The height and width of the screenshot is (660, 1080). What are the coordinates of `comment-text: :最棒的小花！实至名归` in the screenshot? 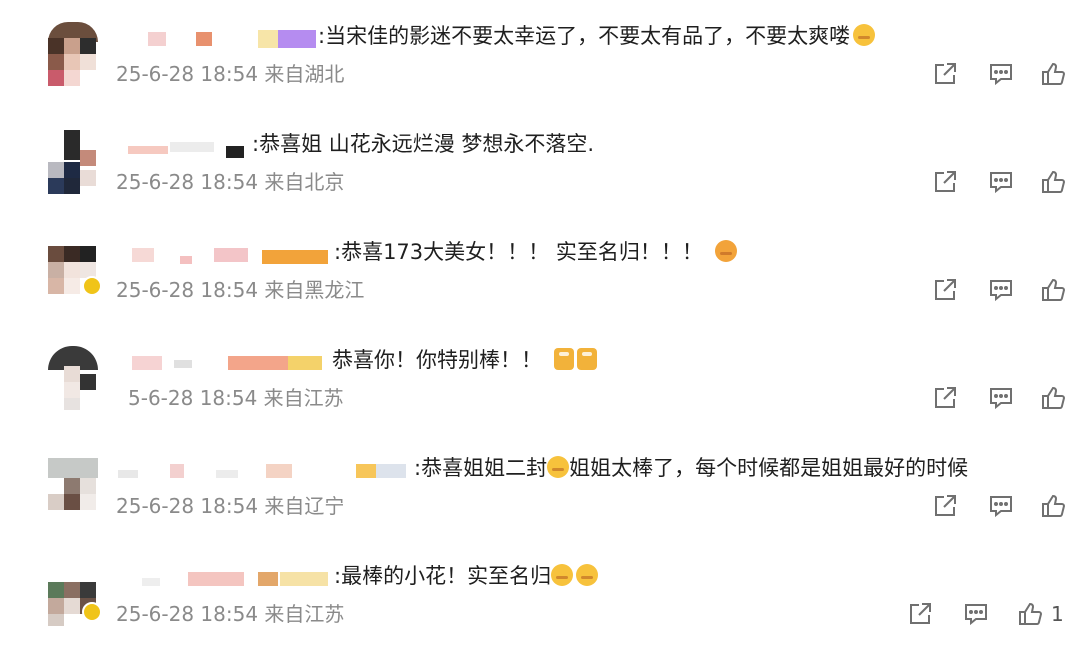 It's located at (466, 576).